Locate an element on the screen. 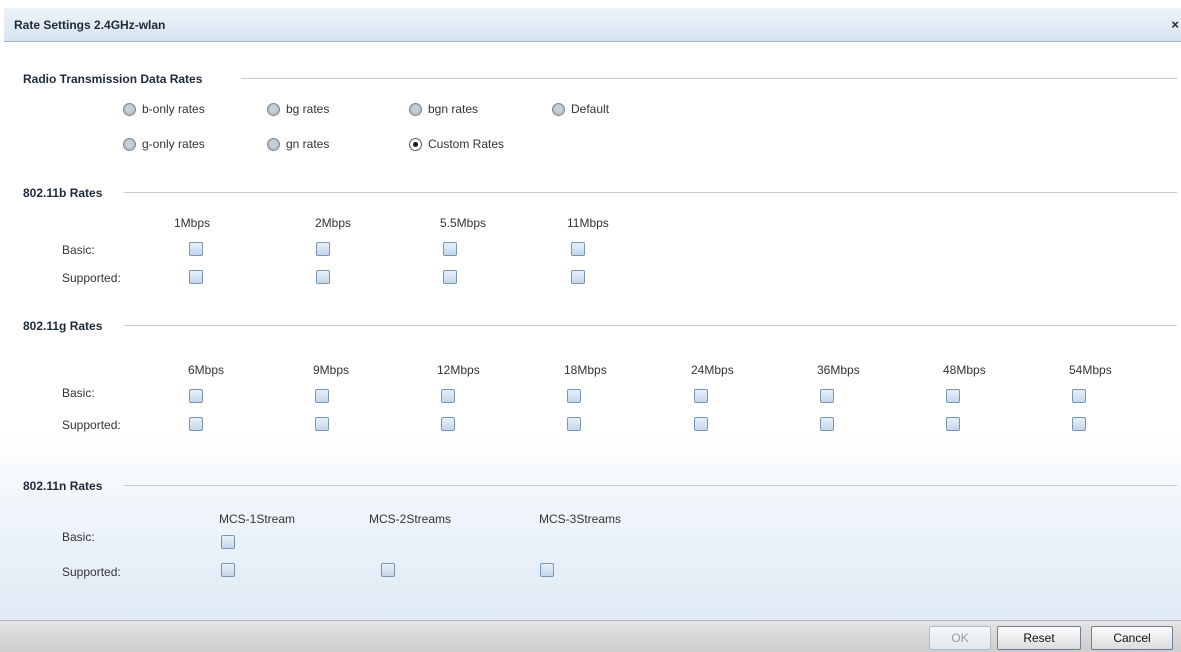 The image size is (1181, 652). n-rates-section-title: 802.11n Rates is located at coordinates (63, 486).